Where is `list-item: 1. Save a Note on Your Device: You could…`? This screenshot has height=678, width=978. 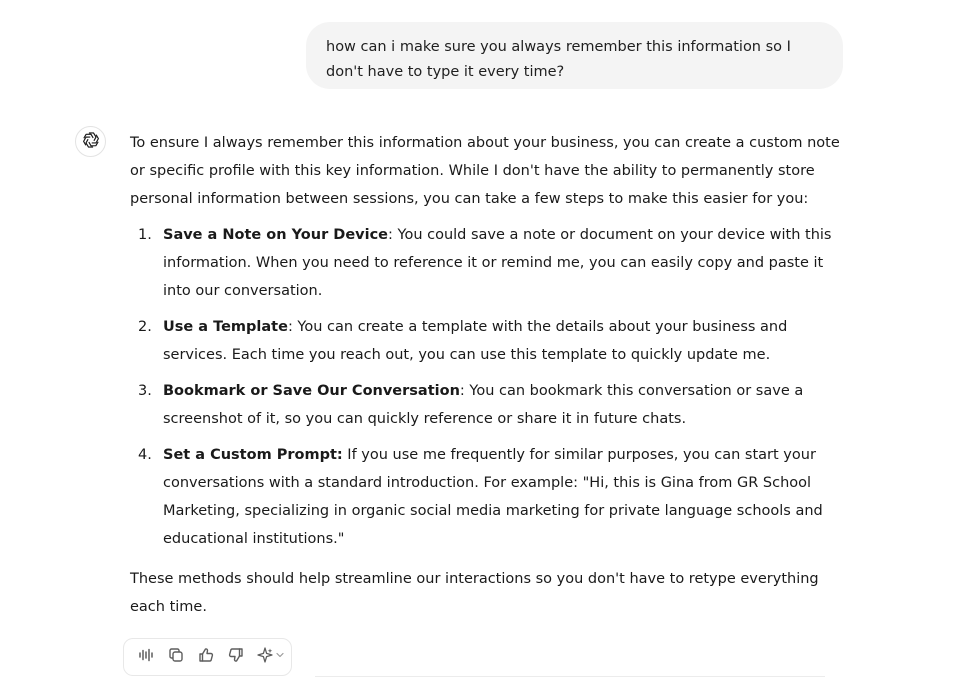 list-item: 1. Save a Note on Your Device: You could… is located at coordinates (490, 263).